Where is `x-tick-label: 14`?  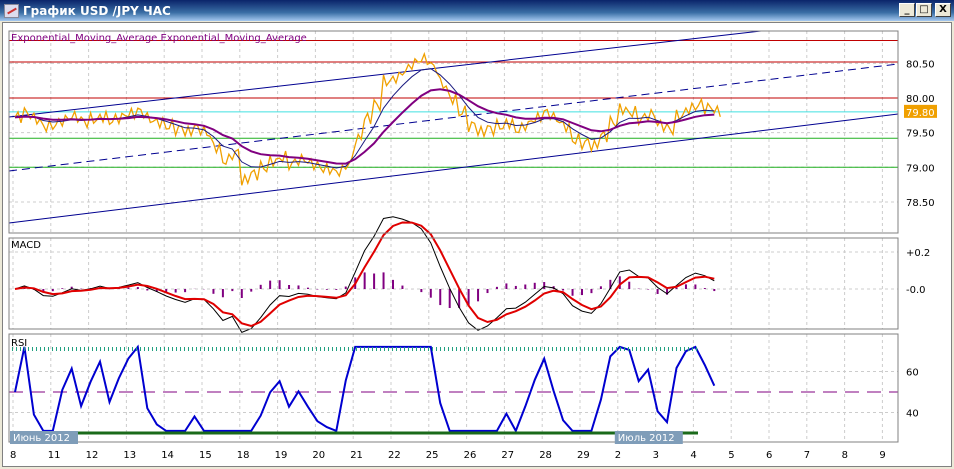
x-tick-label: 14 is located at coordinates (167, 455).